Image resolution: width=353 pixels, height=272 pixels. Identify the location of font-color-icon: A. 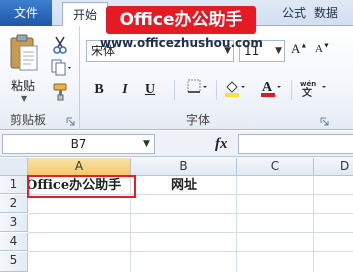
(271, 91).